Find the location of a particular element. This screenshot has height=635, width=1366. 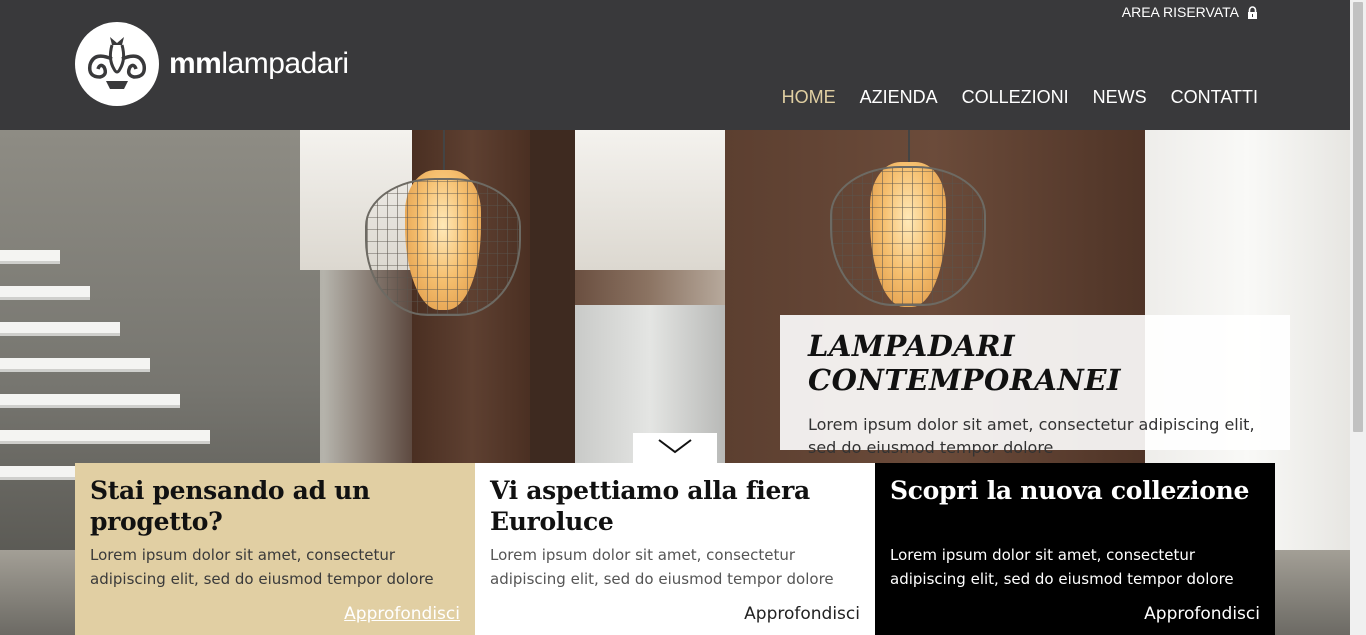

page-scrollbar is located at coordinates (1358, 317).